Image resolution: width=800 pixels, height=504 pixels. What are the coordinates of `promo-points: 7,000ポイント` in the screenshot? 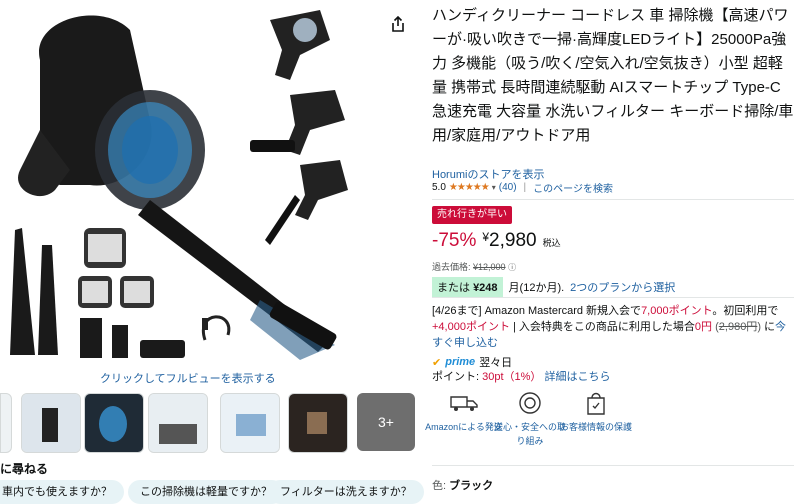 It's located at (677, 311).